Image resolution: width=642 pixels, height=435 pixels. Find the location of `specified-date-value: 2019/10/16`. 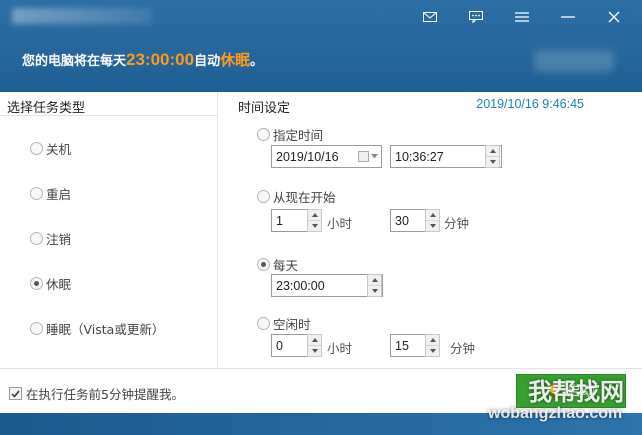

specified-date-value: 2019/10/16 is located at coordinates (307, 156).